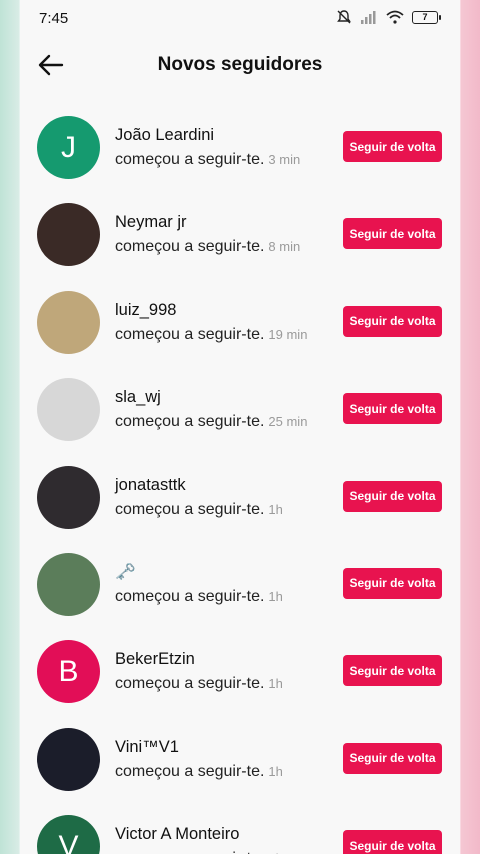  I want to click on follow-message: começou a seguir-te. 3 min, so click(207, 160).